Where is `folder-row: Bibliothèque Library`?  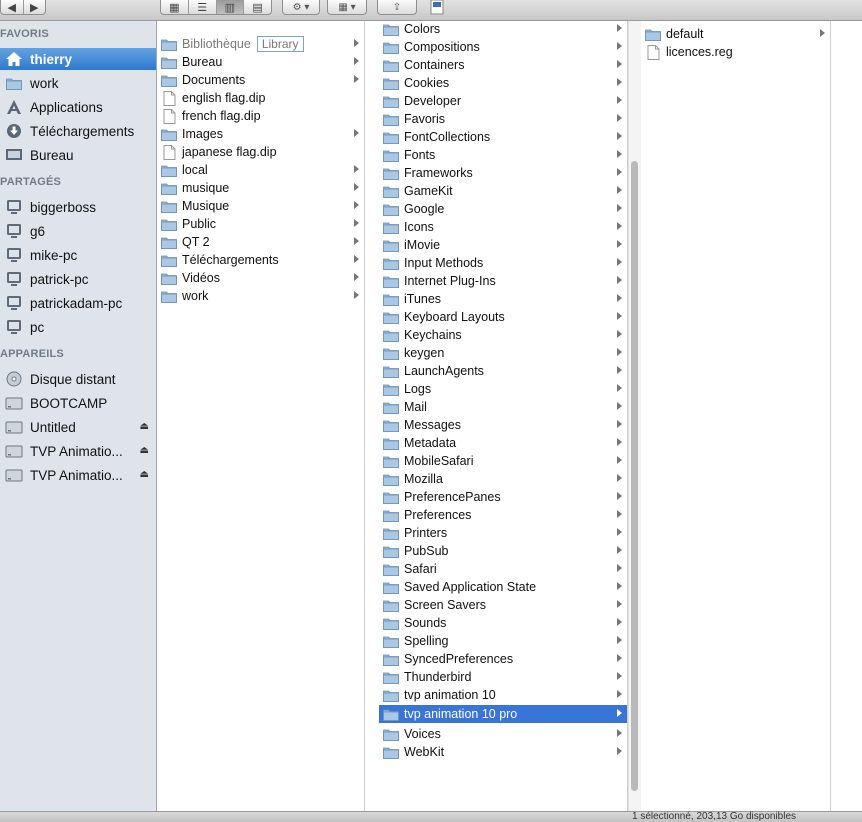 folder-row: Bibliothèque Library is located at coordinates (260, 44).